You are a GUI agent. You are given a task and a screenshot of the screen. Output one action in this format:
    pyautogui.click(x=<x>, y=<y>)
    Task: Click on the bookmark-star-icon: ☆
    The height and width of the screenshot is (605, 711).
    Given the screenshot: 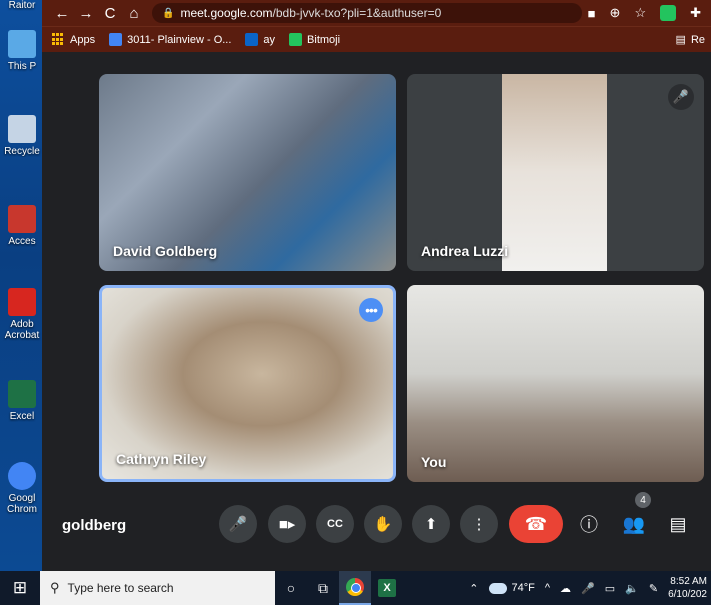 What is the action you would take?
    pyautogui.click(x=640, y=13)
    